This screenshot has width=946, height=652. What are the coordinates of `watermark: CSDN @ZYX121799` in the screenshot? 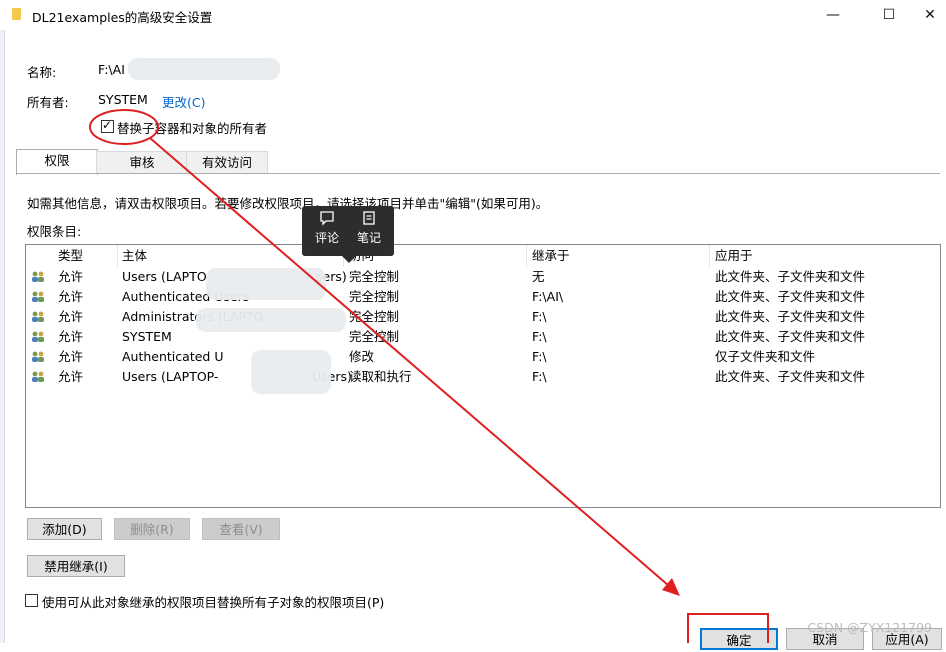 It's located at (869, 627).